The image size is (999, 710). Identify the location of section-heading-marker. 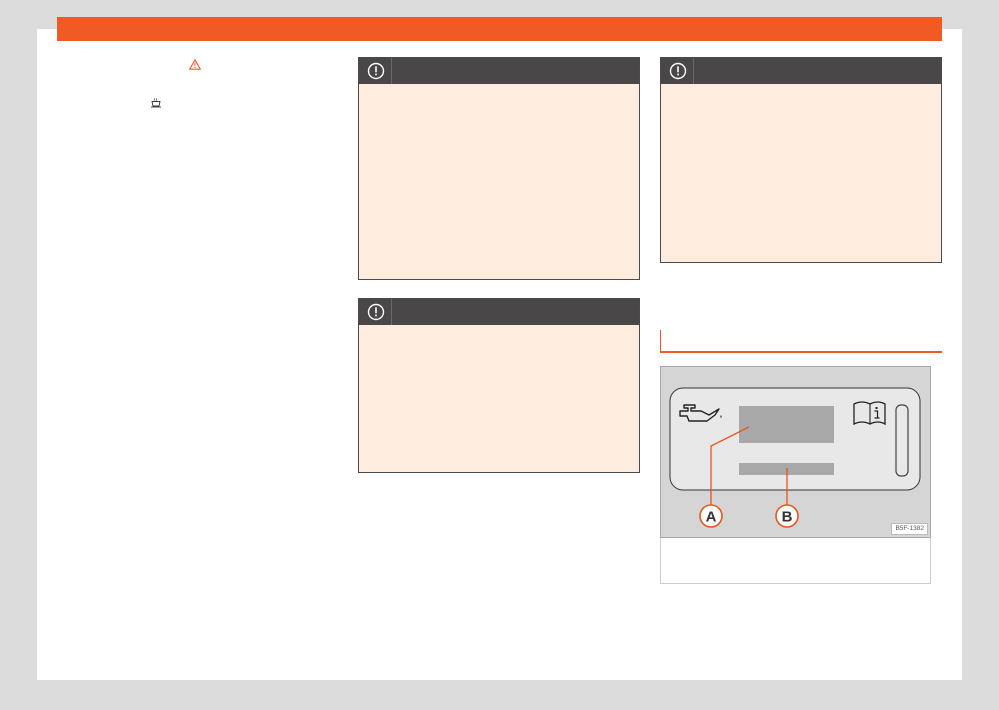
(660, 341).